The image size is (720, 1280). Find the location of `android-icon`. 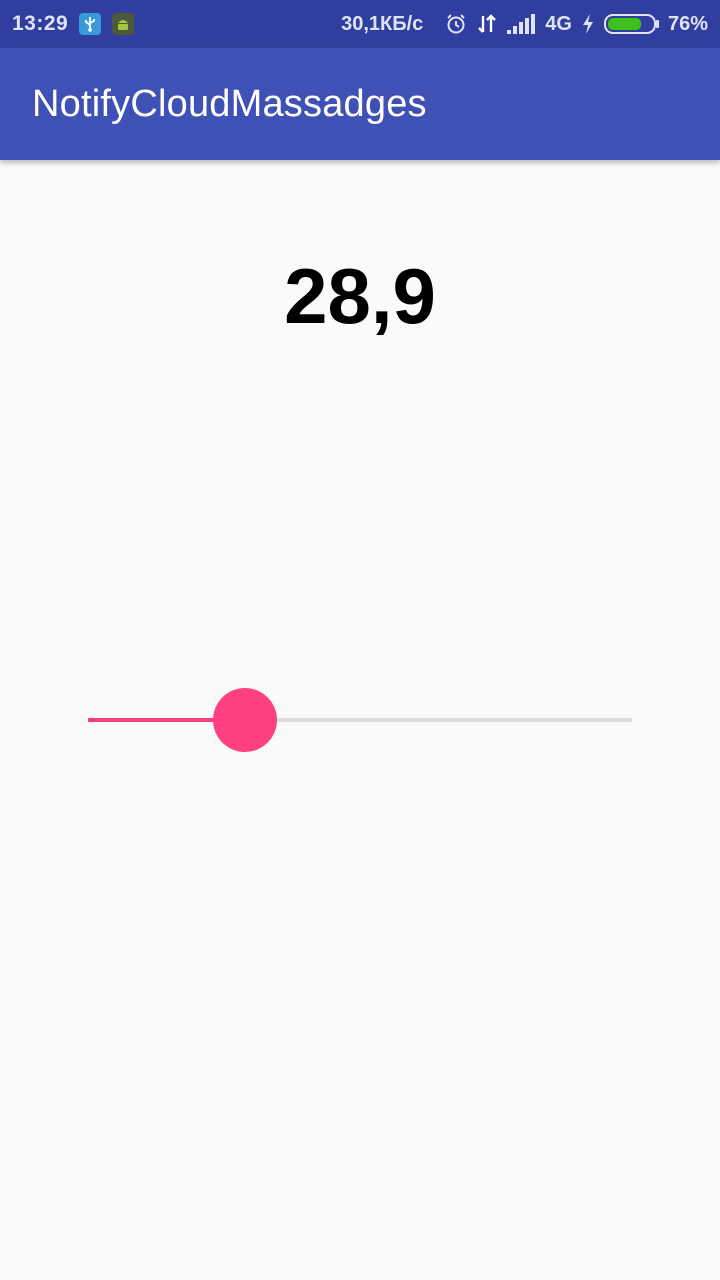

android-icon is located at coordinates (123, 24).